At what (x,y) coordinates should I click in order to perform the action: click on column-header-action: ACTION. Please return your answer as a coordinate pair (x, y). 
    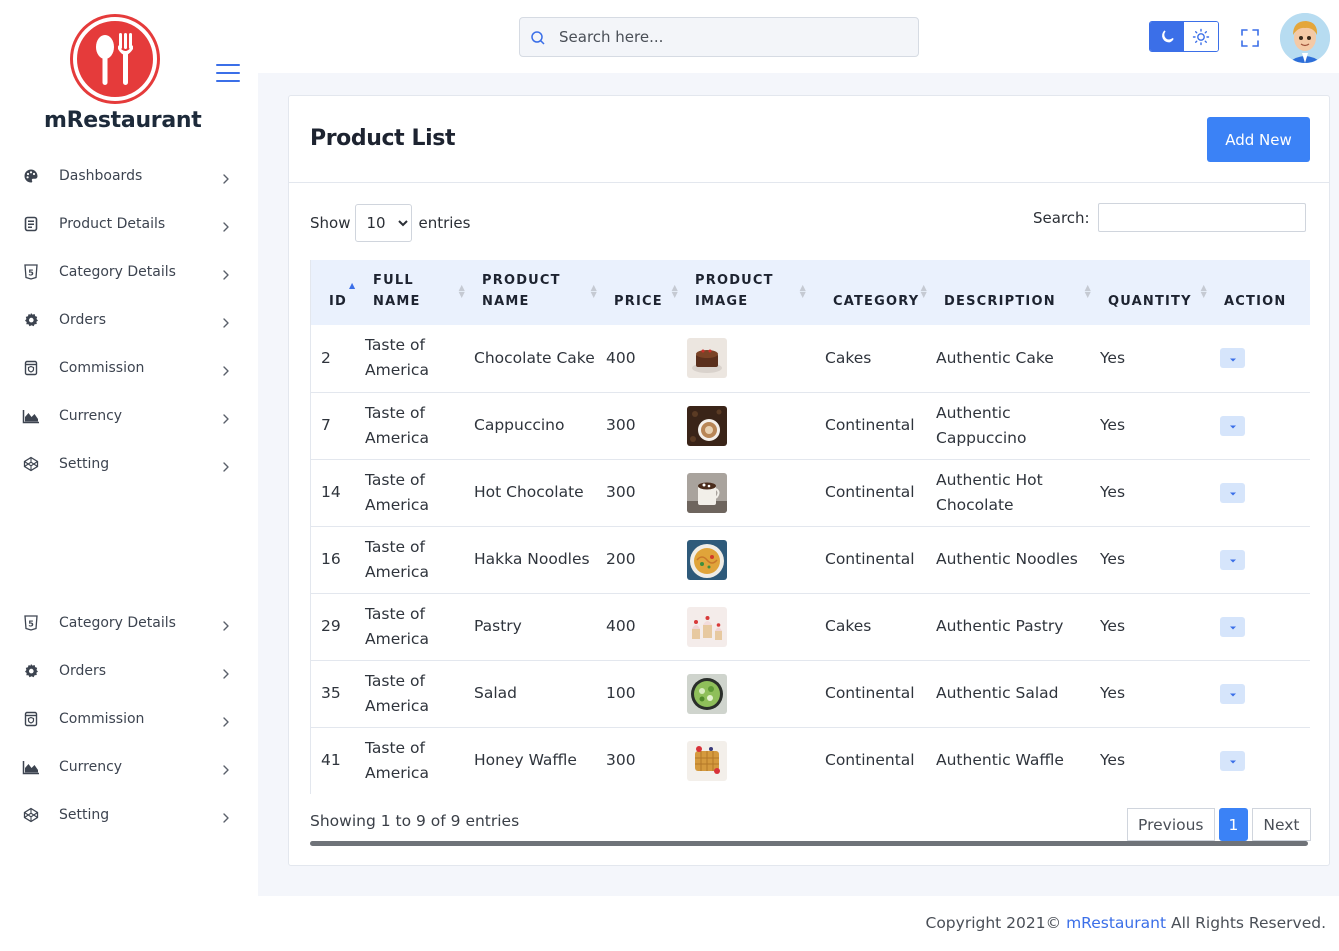
    Looking at the image, I should click on (1262, 292).